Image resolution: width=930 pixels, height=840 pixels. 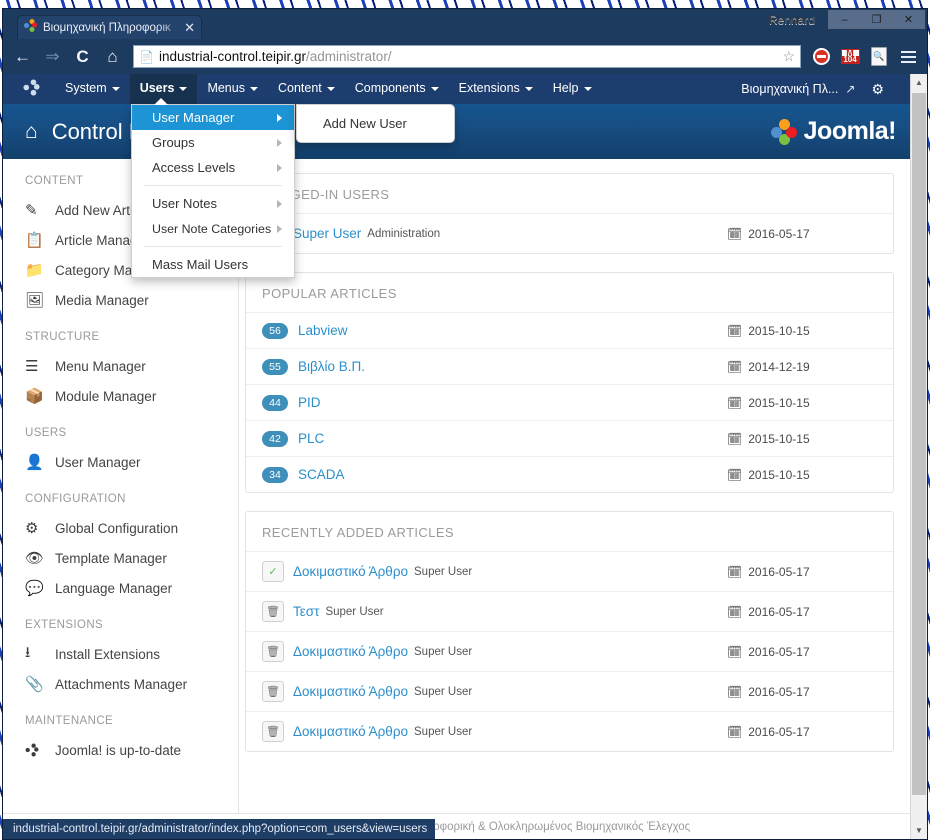 What do you see at coordinates (569, 438) in the screenshot?
I see `table-row: 42 PLC 🗓 2015-10-15` at bounding box center [569, 438].